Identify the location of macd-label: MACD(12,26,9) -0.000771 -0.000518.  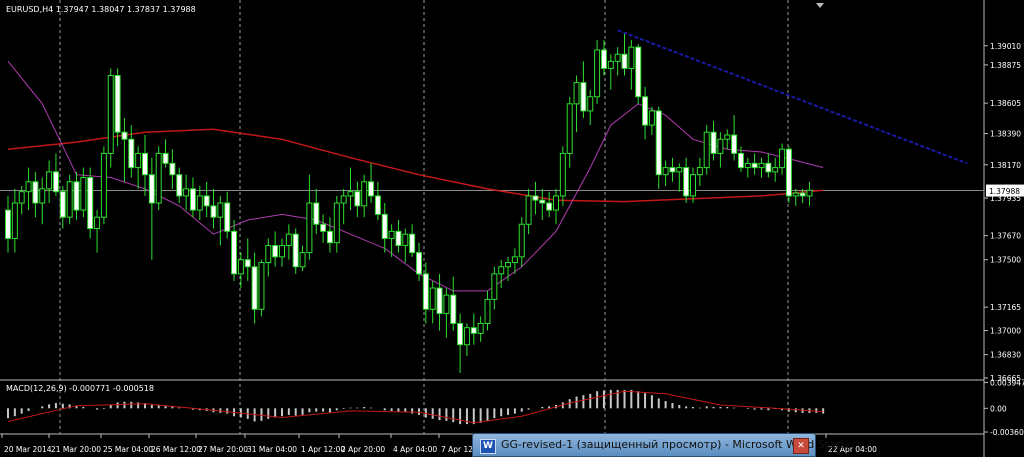
(80, 388).